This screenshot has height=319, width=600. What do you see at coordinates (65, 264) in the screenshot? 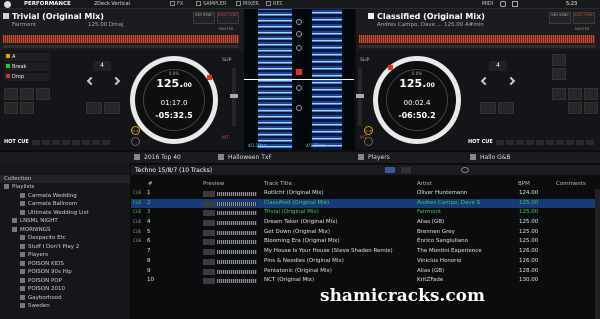
I see `tree-item: POISON KIDS` at bounding box center [65, 264].